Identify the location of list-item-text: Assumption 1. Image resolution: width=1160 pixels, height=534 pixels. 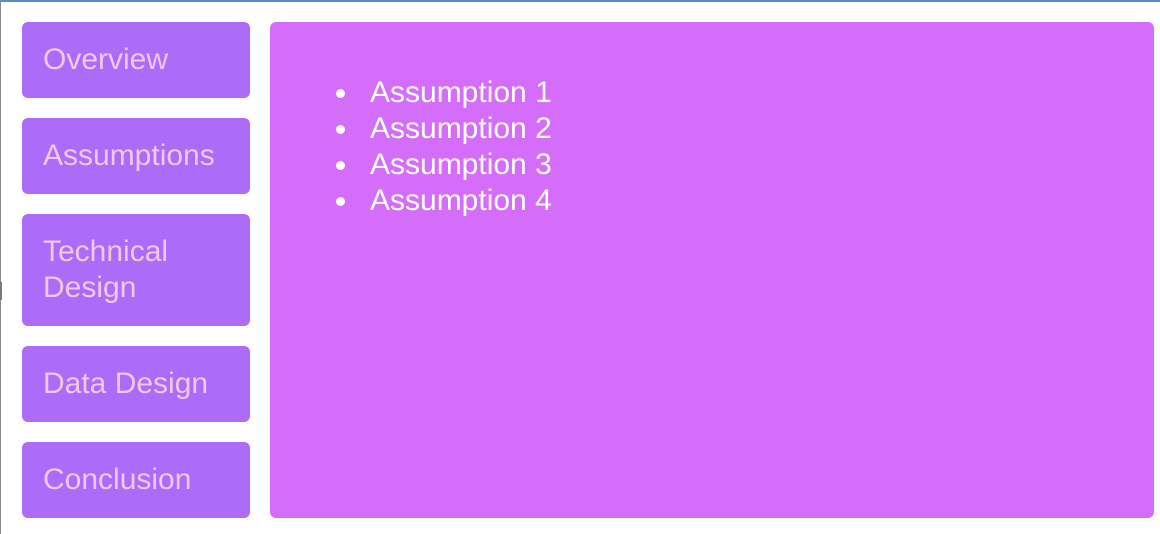
(461, 92).